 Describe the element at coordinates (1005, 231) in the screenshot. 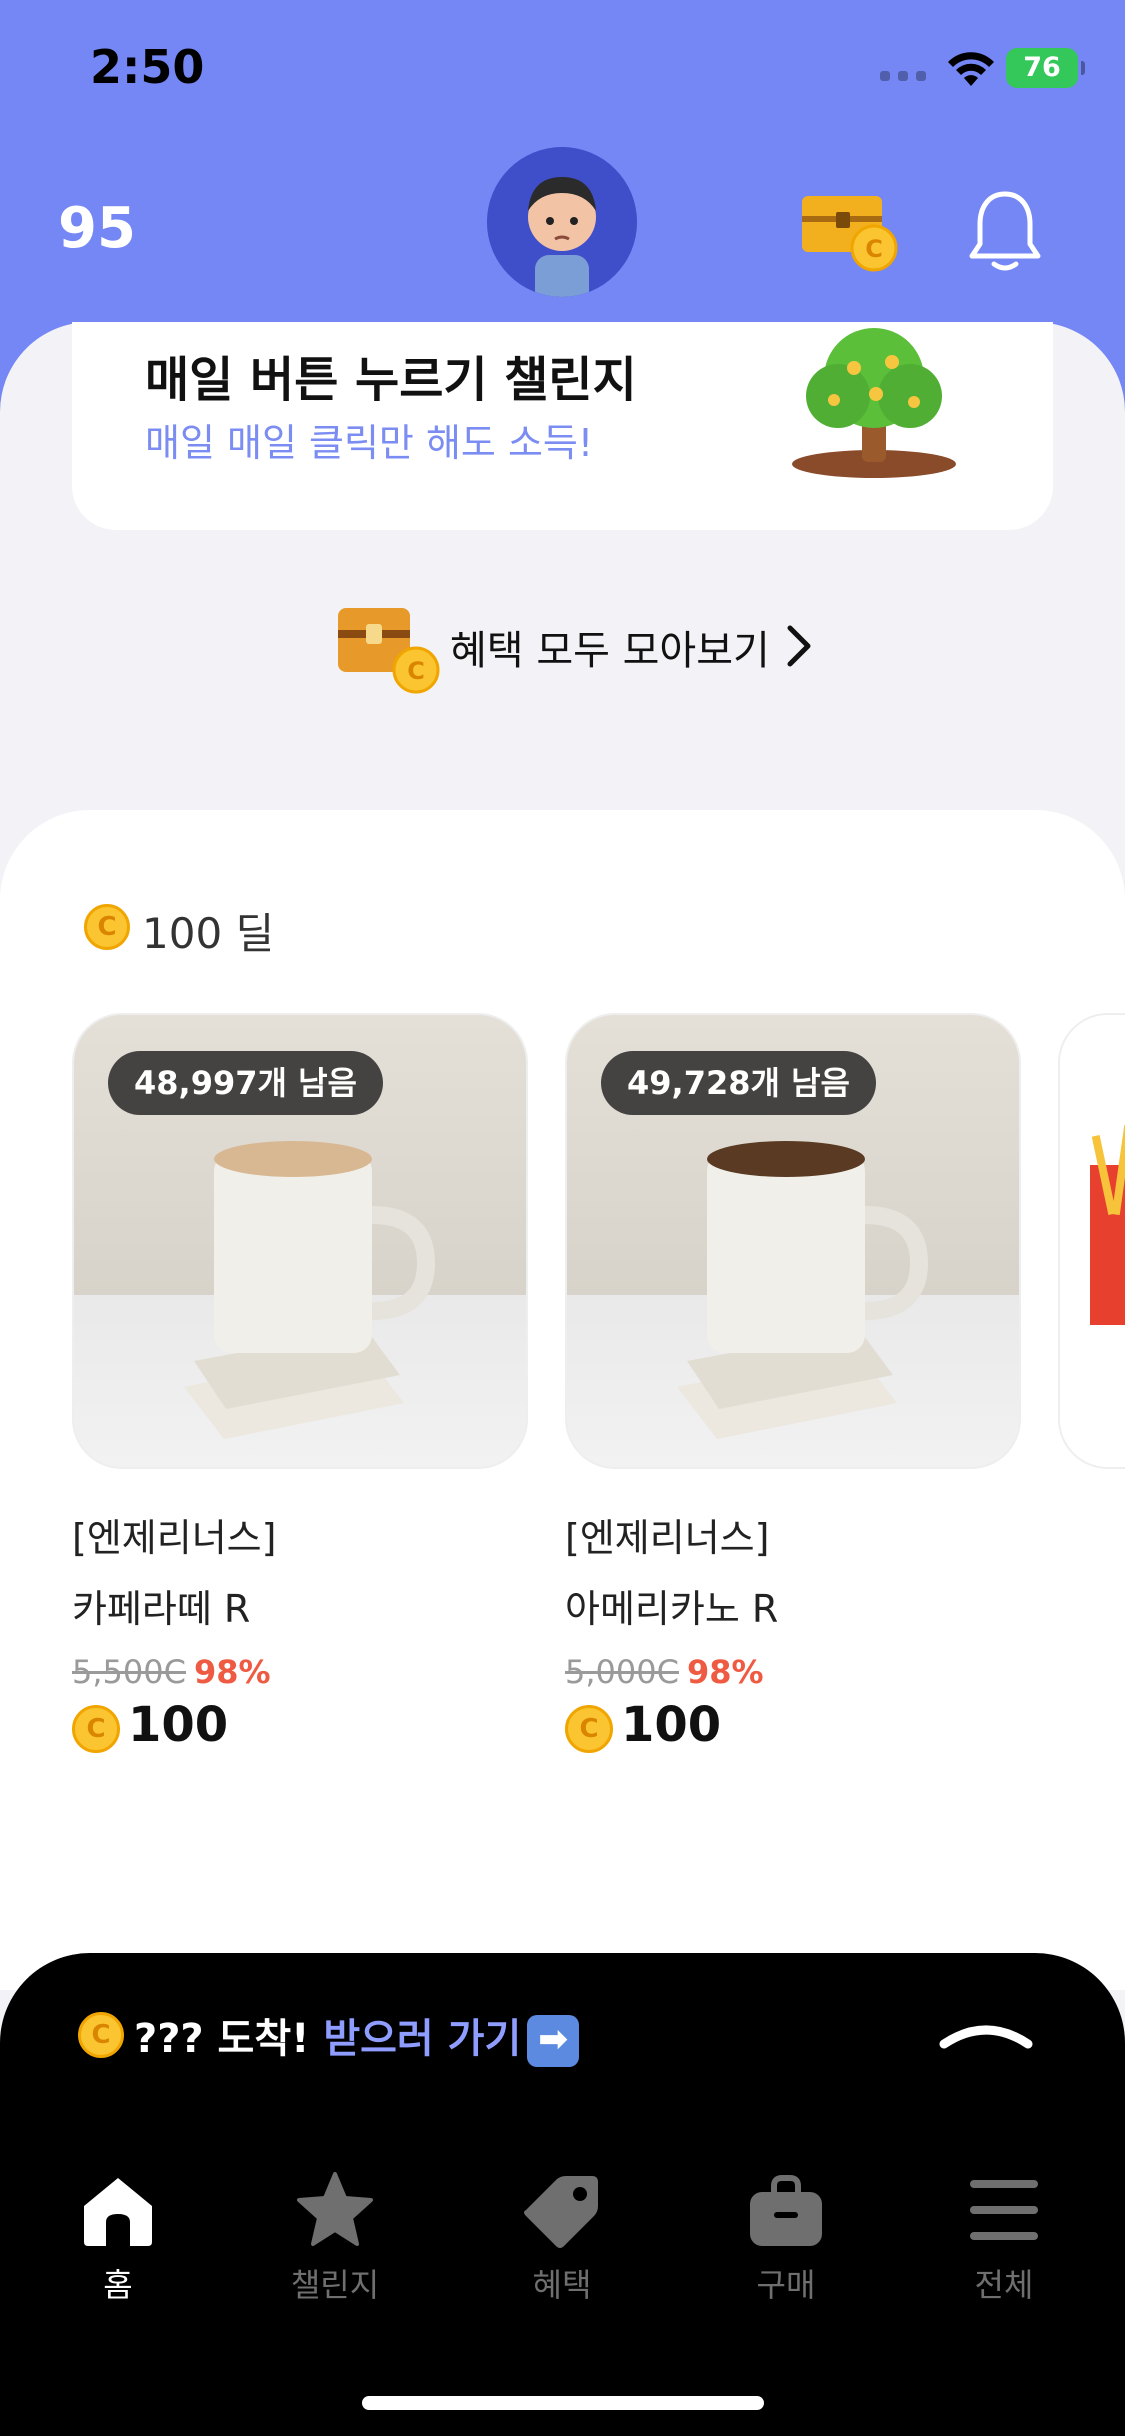

I see `bell-icon` at that location.